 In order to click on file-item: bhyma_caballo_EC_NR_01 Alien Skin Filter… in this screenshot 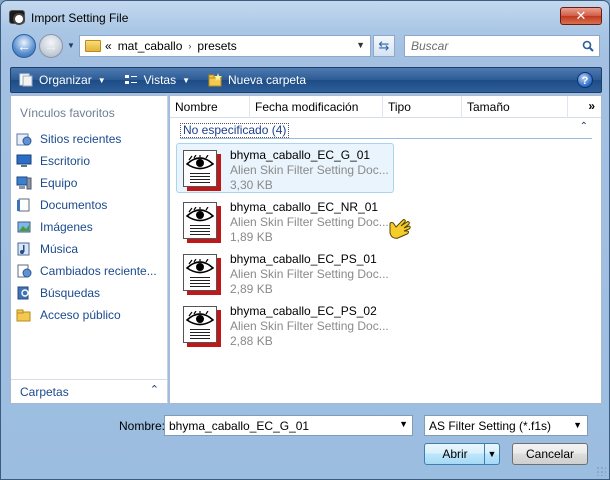, I will do `click(285, 220)`.